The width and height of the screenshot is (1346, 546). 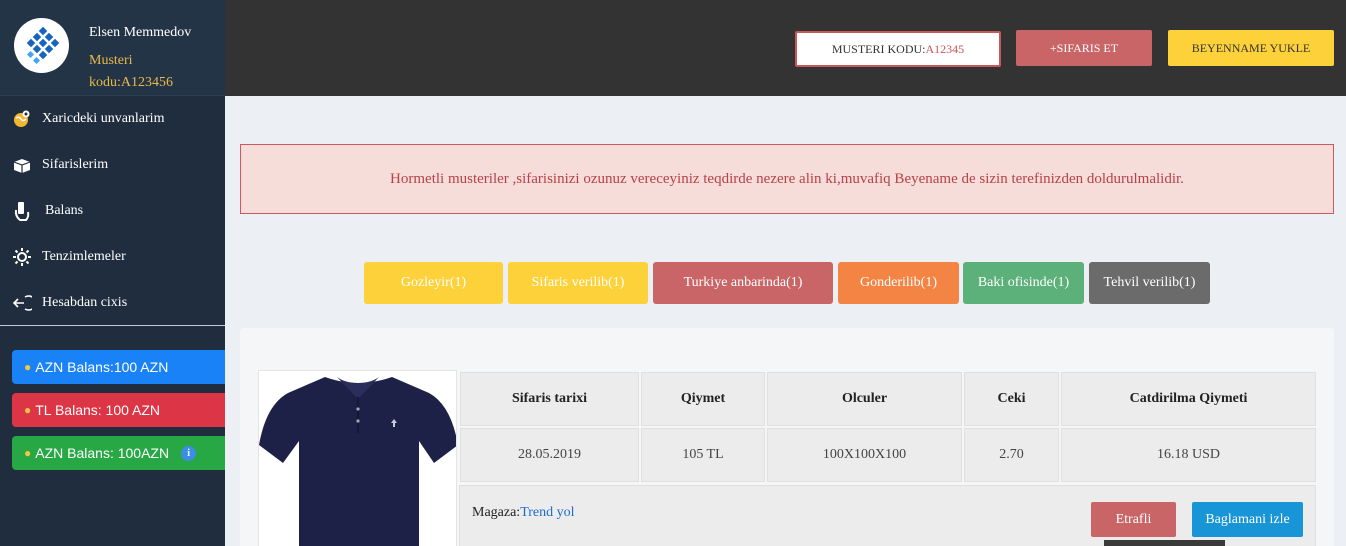 What do you see at coordinates (112, 325) in the screenshot?
I see `sidebar-divider` at bounding box center [112, 325].